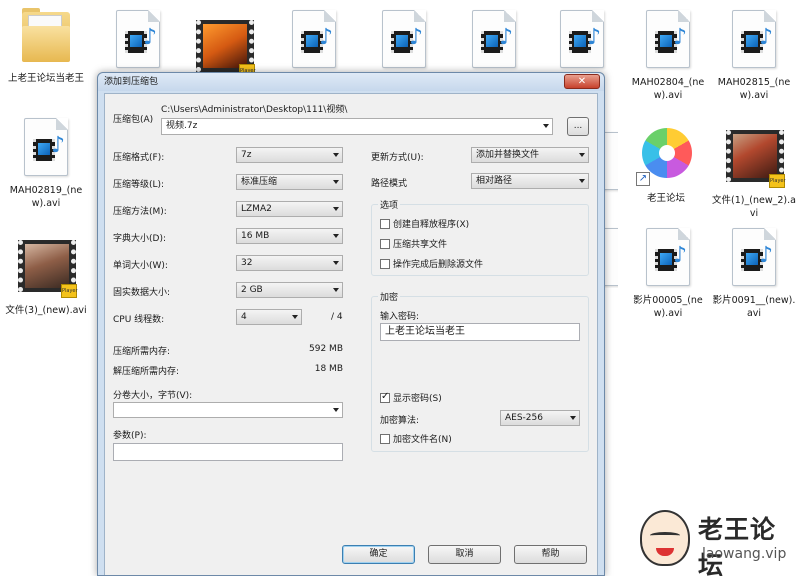 This screenshot has width=800, height=576. Describe the element at coordinates (228, 452) in the screenshot. I see `params-input` at that location.